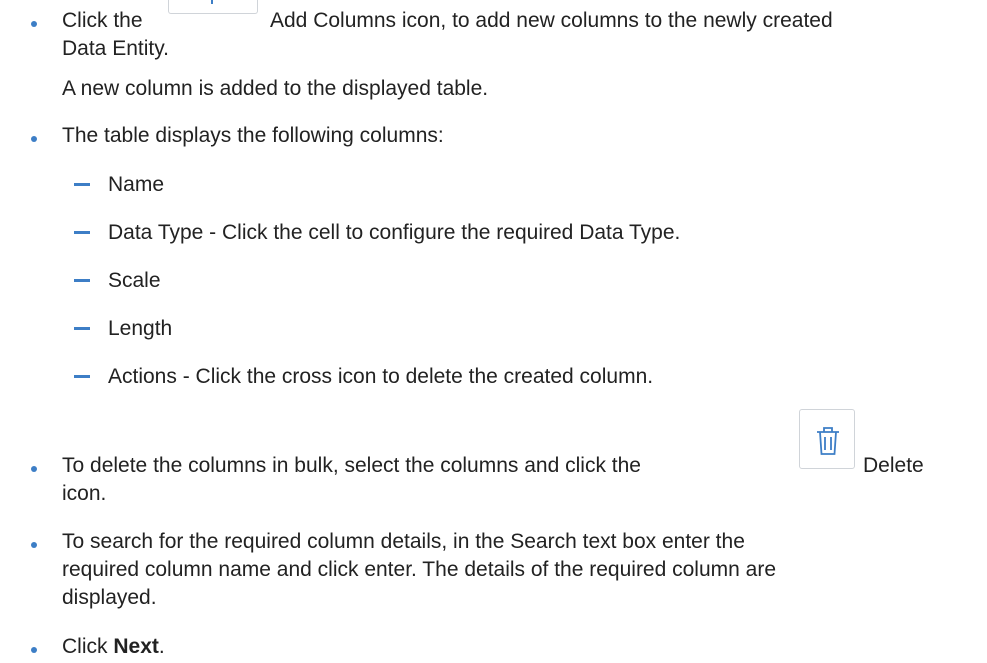  Describe the element at coordinates (88, 646) in the screenshot. I see `next-text-pre: Click` at that location.